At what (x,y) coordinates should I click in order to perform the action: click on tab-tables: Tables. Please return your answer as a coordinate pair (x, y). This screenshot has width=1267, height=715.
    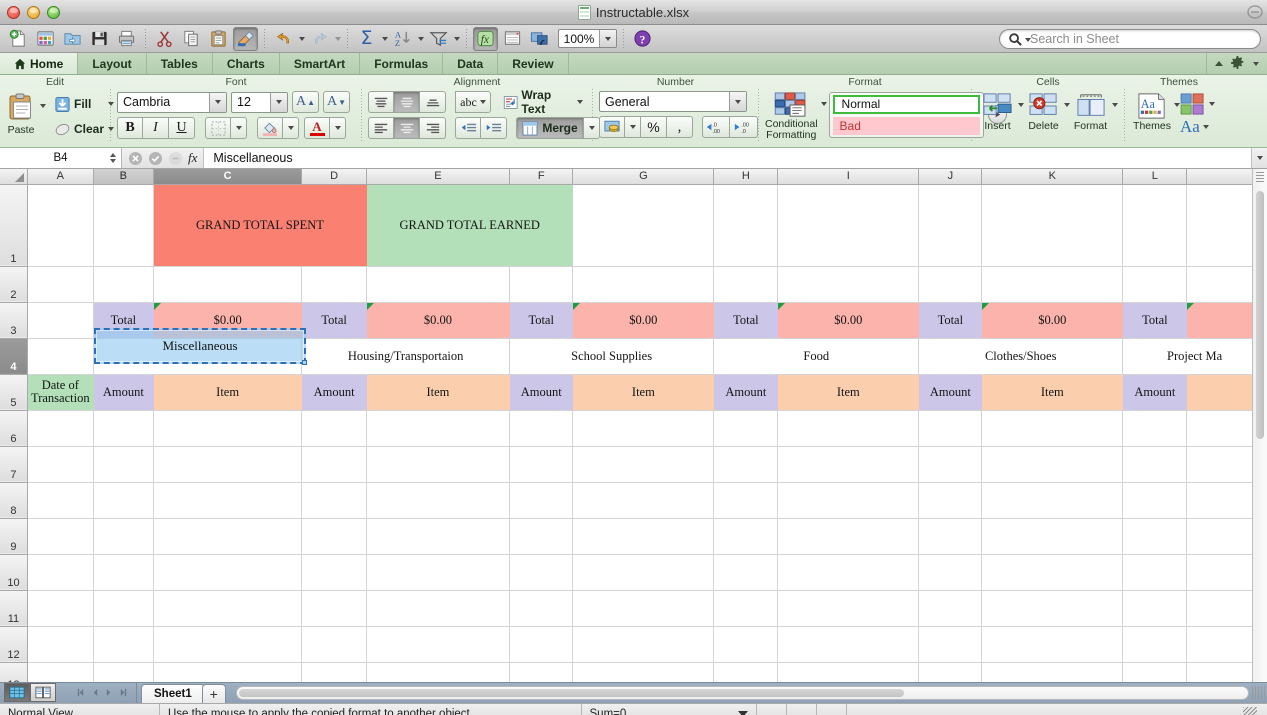
    Looking at the image, I should click on (180, 63).